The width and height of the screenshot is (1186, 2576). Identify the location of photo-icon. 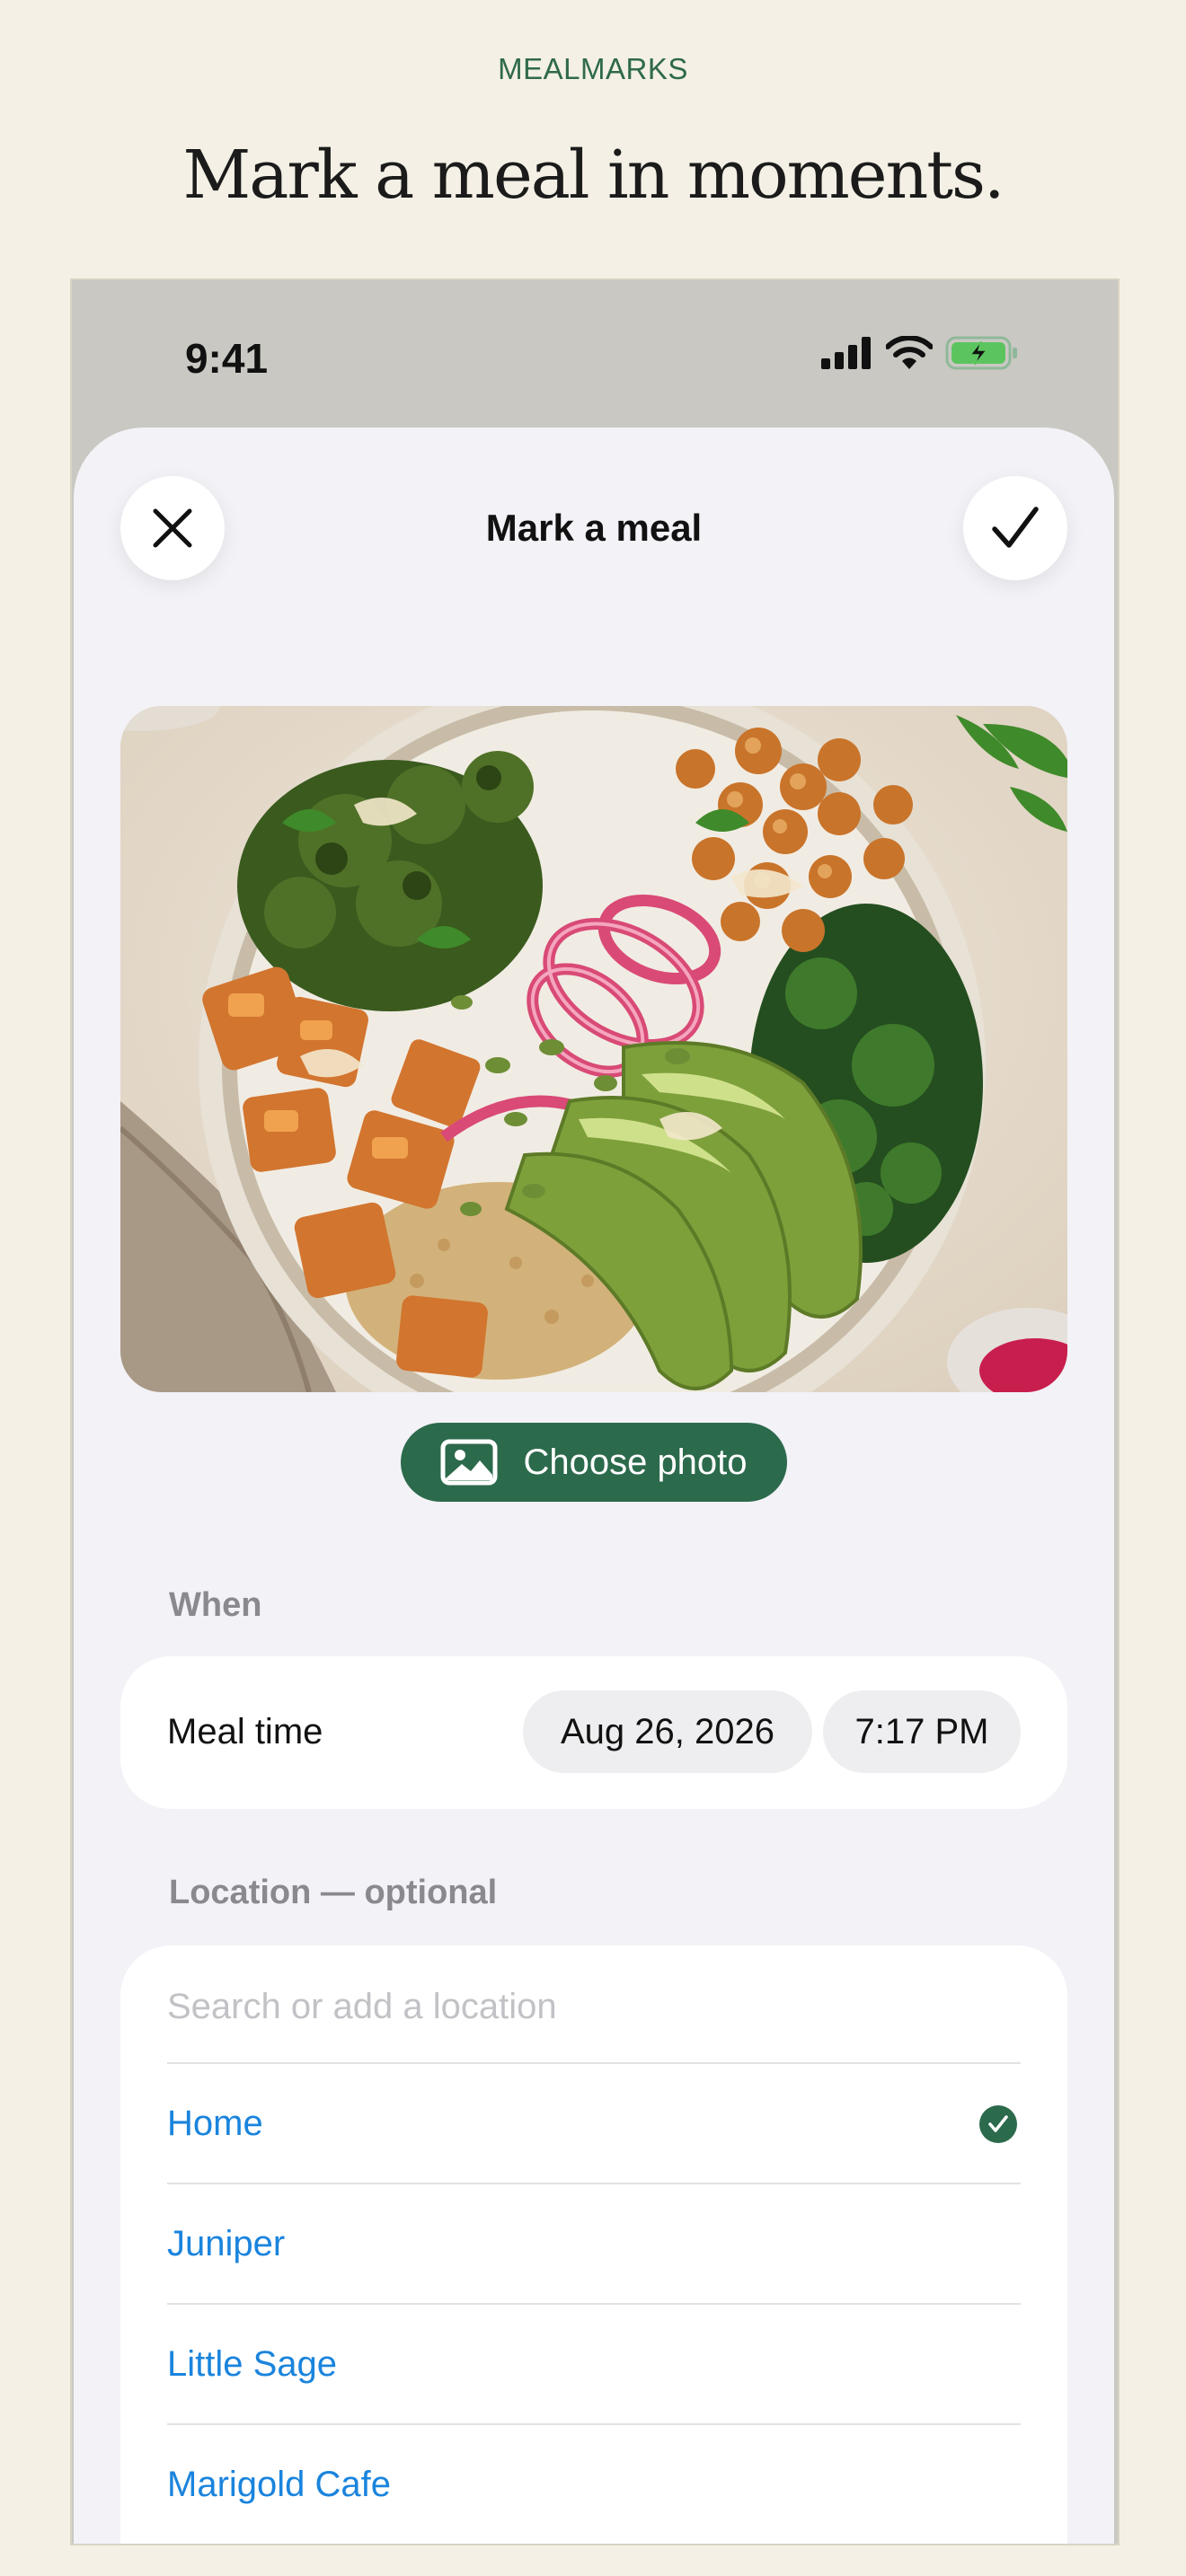
(469, 1462).